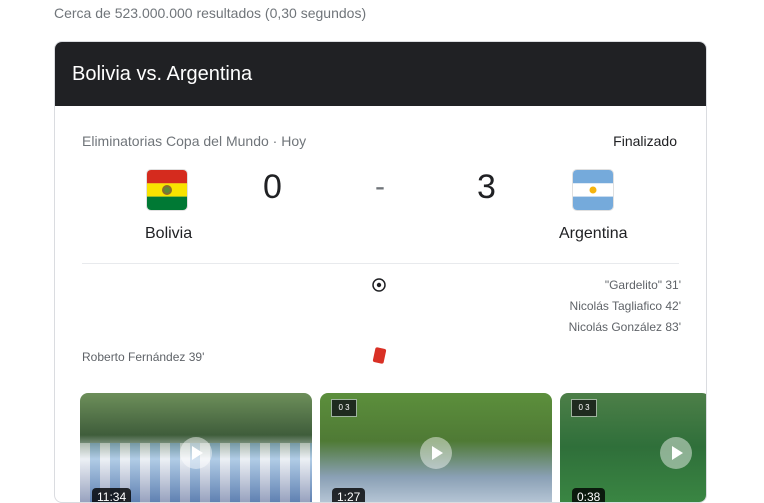 This screenshot has width=764, height=503. I want to click on video-duration: 0:38, so click(589, 495).